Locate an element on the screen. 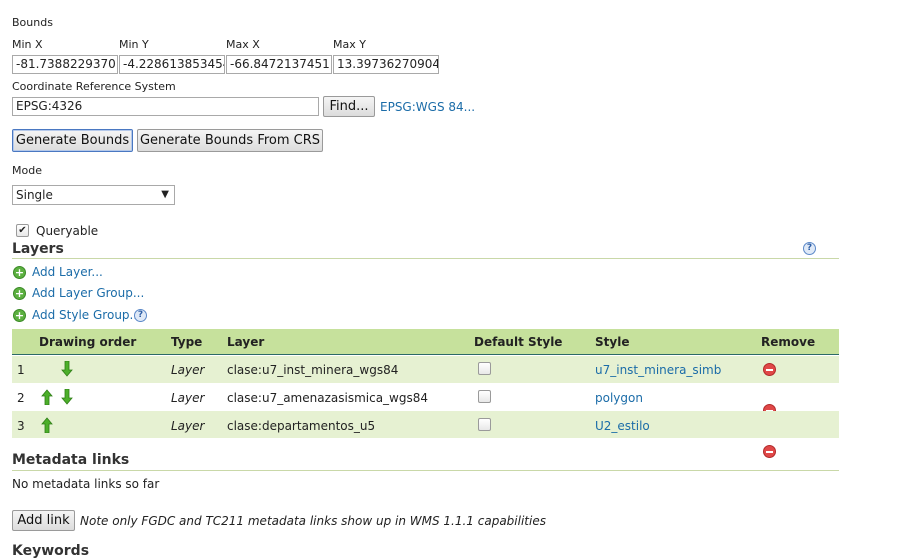  chevron-down-icon: ▼ is located at coordinates (165, 194).